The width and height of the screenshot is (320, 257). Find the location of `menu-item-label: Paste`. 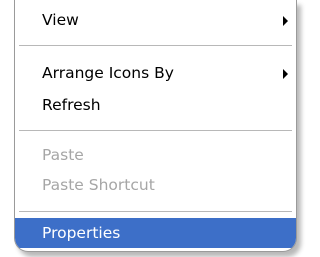

menu-item-label: Paste is located at coordinates (63, 155).